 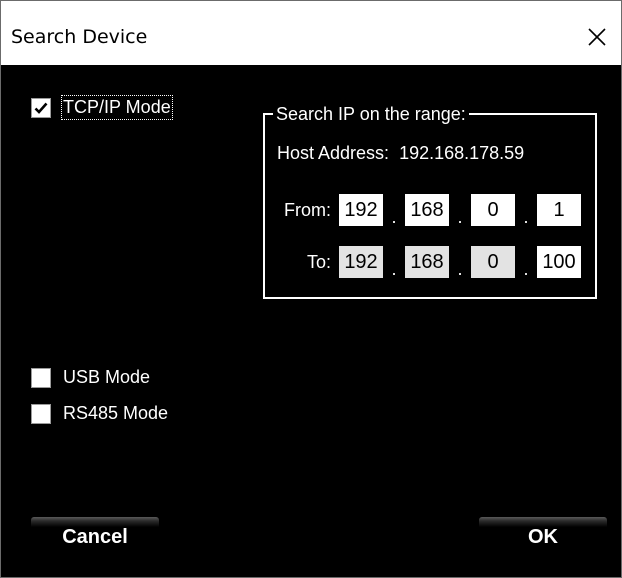 I want to click on to-ip-octet-4: 100, so click(x=559, y=262).